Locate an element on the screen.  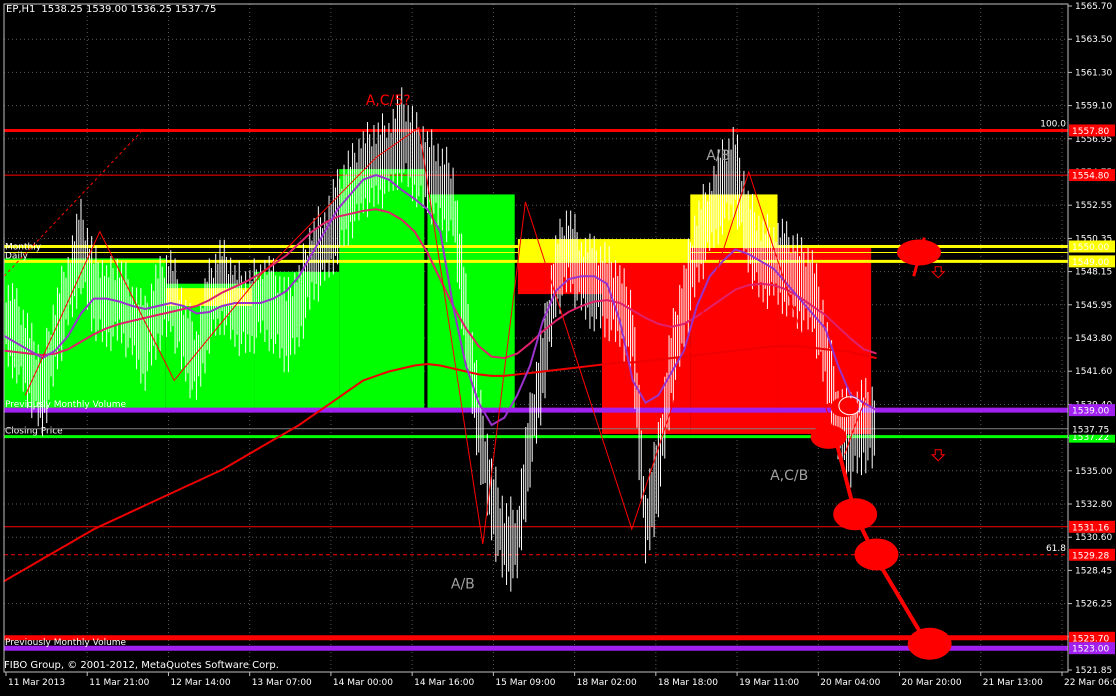
level-1529-price-tag-label: 1529.28 is located at coordinates (1090, 556).